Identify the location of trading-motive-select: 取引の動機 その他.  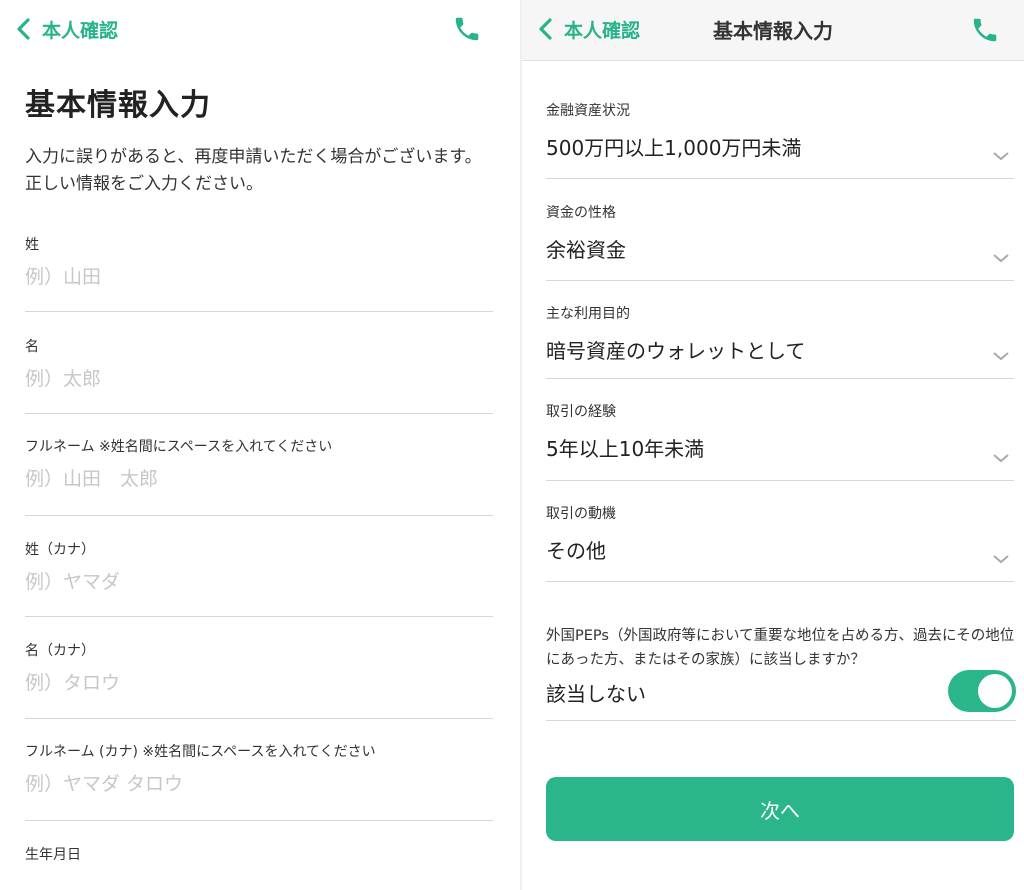
(780, 542).